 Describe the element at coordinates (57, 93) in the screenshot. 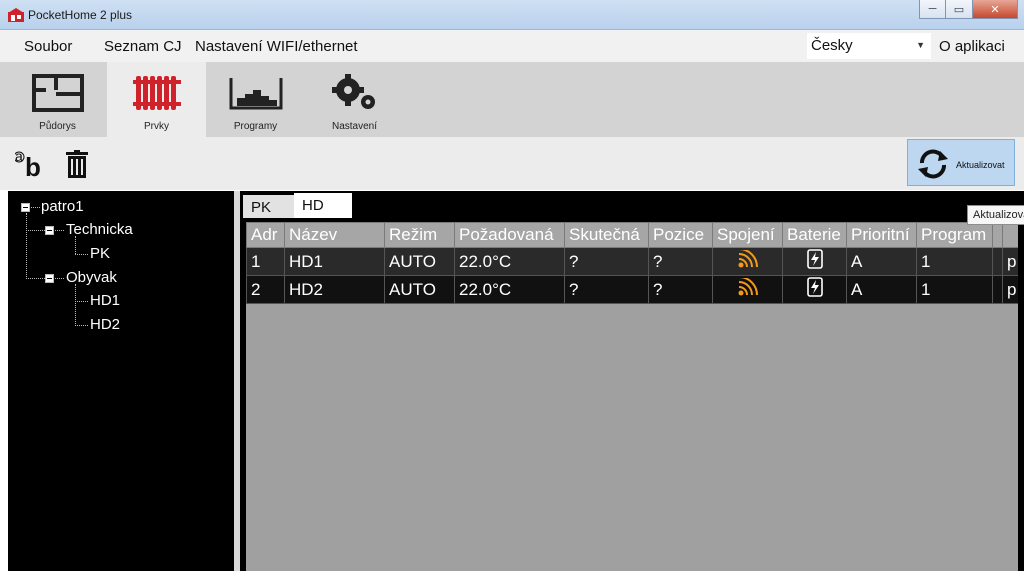

I see `floorplan-icon` at that location.